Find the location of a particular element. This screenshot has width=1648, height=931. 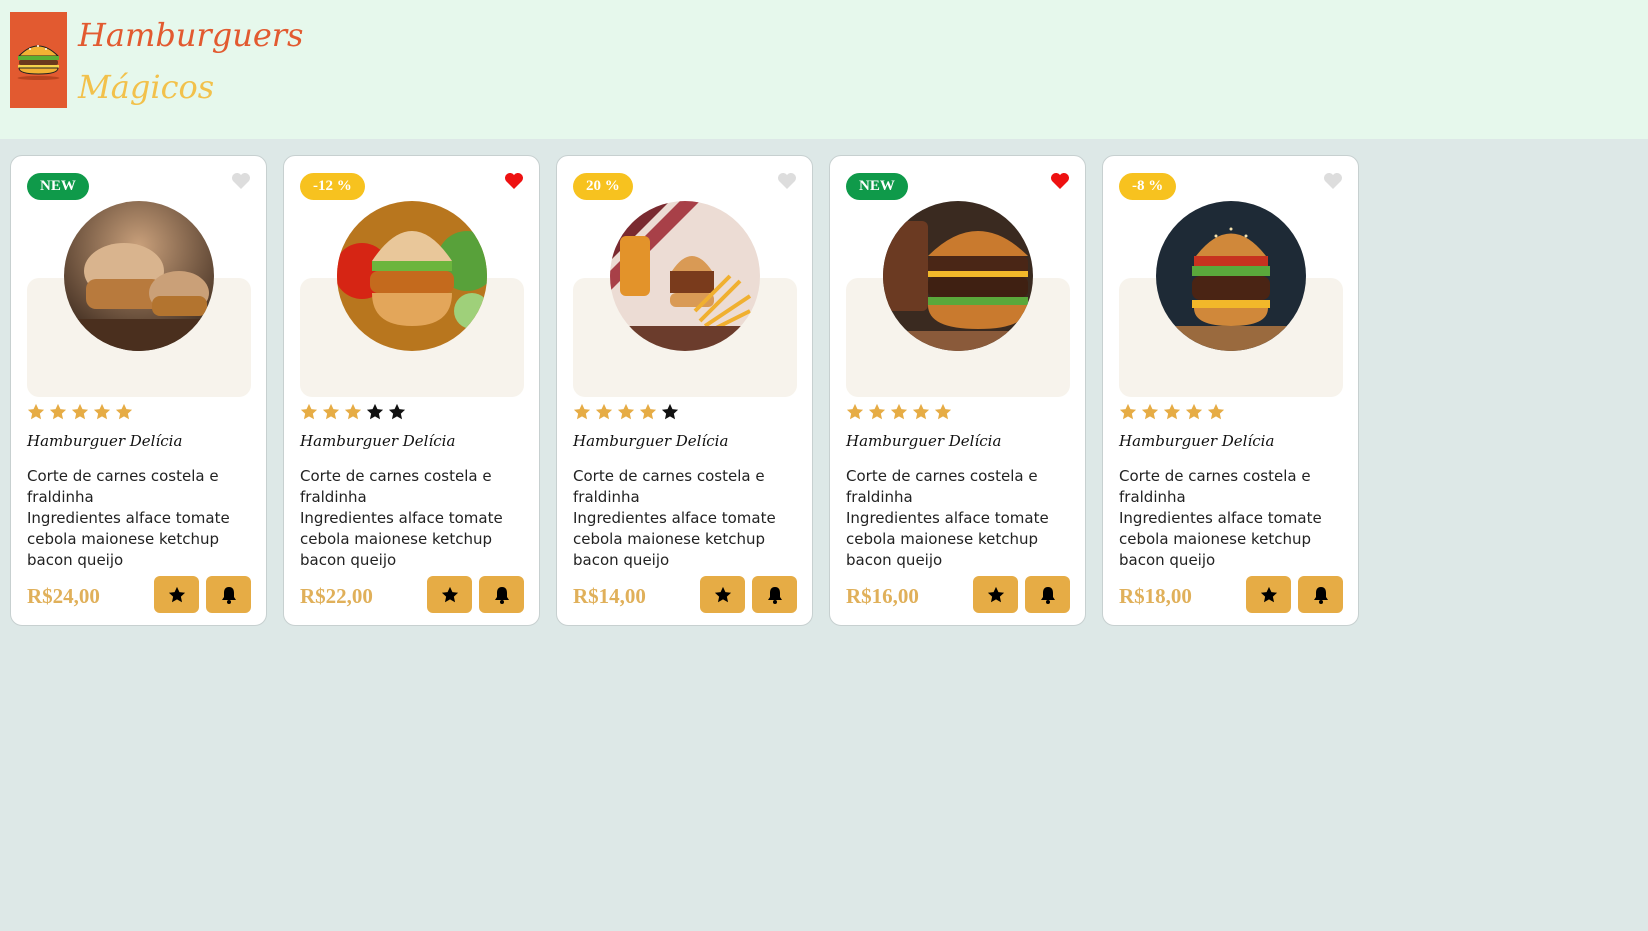

discount-badge: -12 % is located at coordinates (332, 186).